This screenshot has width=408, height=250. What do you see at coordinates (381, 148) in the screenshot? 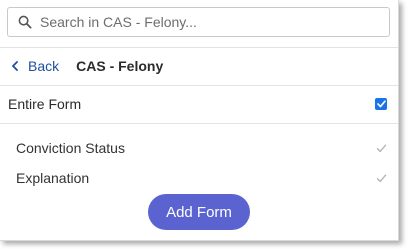
I see `conviction-status-checkbox` at bounding box center [381, 148].